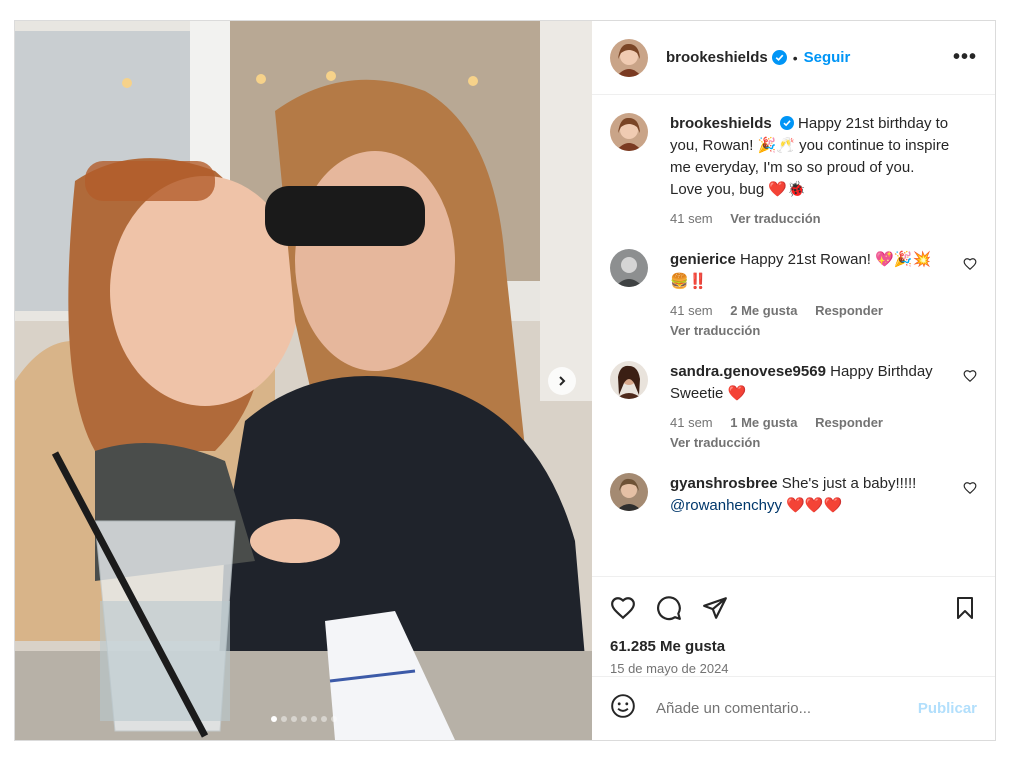  I want to click on caption-author-avatar, so click(629, 132).